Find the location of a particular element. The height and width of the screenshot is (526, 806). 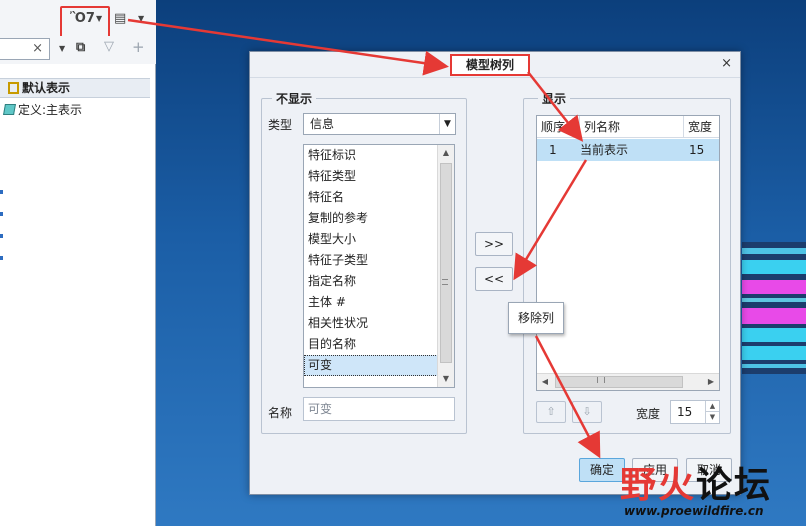

watermark-text-red: 野火 is located at coordinates (658, 485).